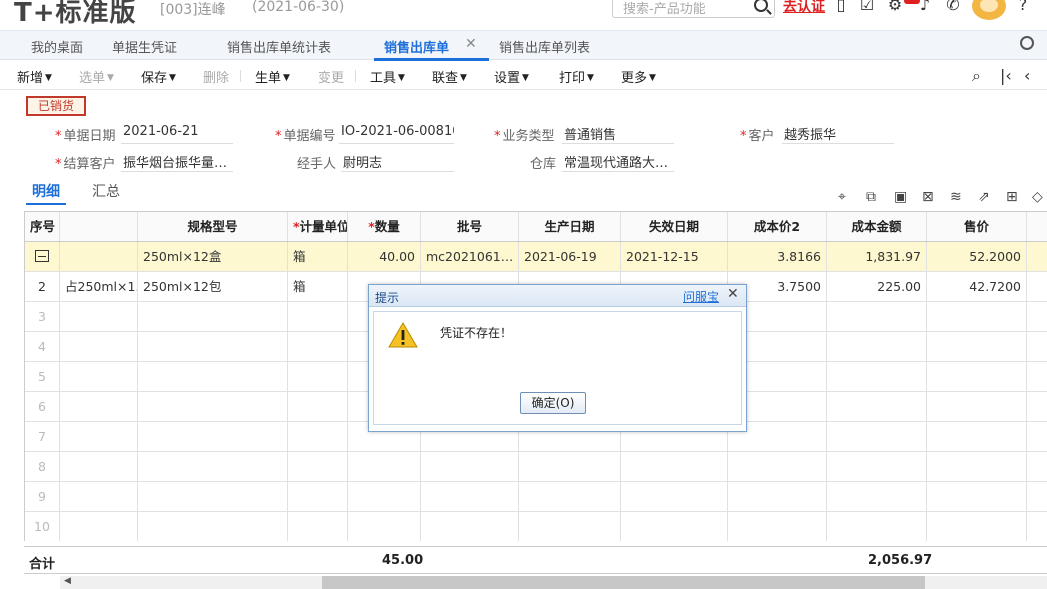 This screenshot has height=589, width=1047. Describe the element at coordinates (1006, 75) in the screenshot. I see `first-record-icon: |‹` at that location.